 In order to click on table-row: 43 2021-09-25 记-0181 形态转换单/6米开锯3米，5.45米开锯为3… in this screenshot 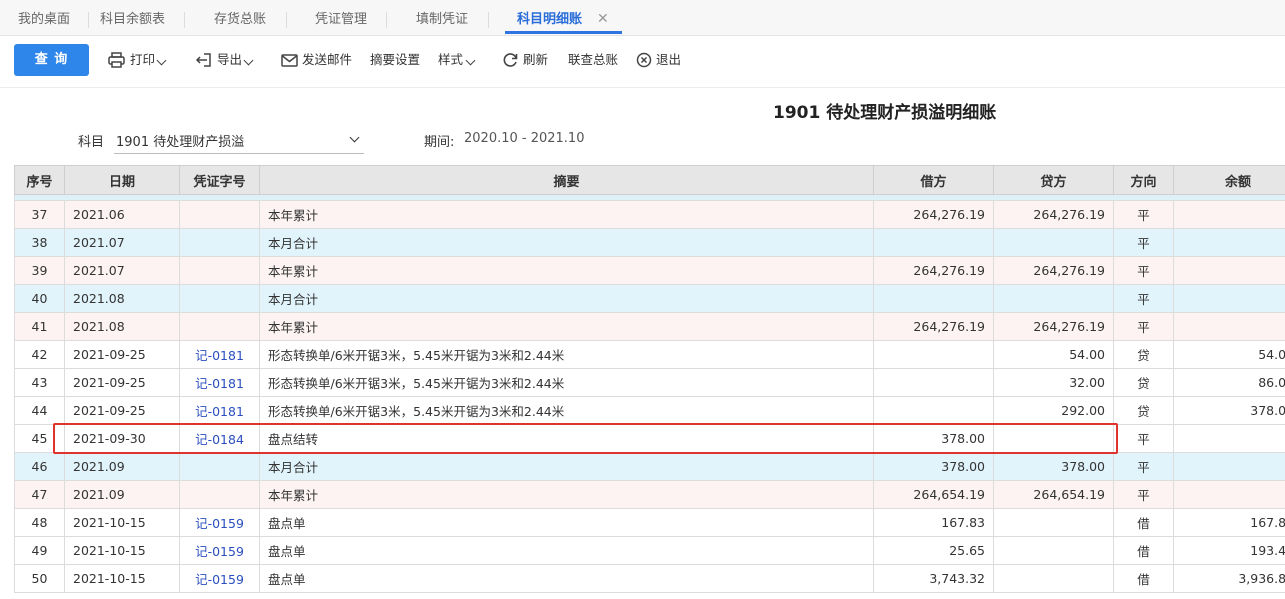, I will do `click(649, 382)`.